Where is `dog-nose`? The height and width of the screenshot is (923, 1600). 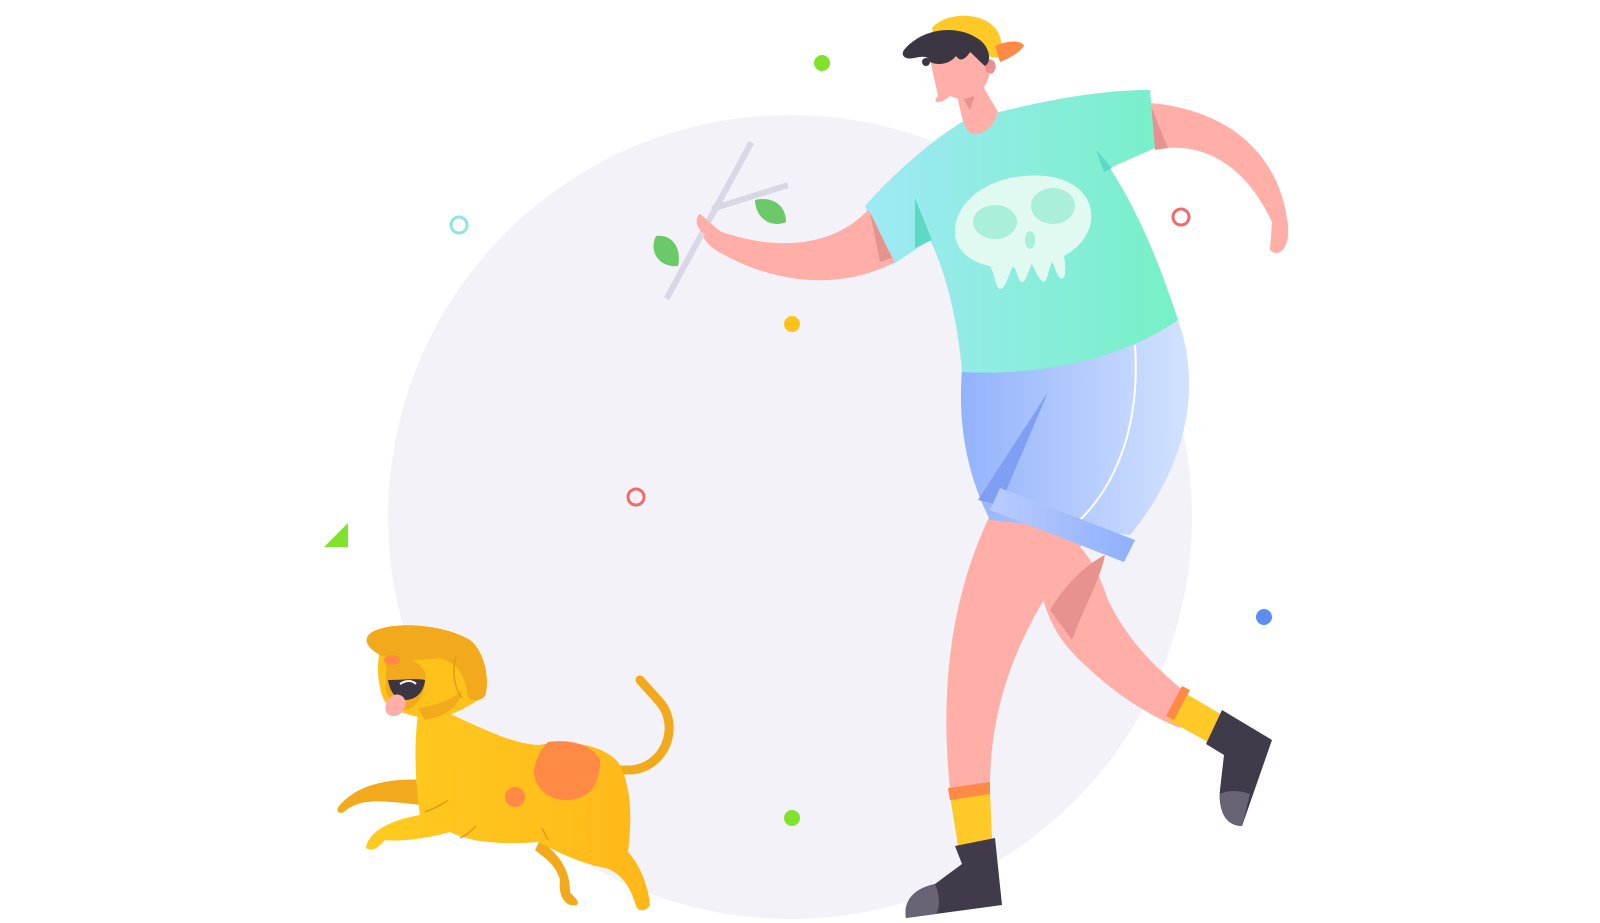 dog-nose is located at coordinates (392, 660).